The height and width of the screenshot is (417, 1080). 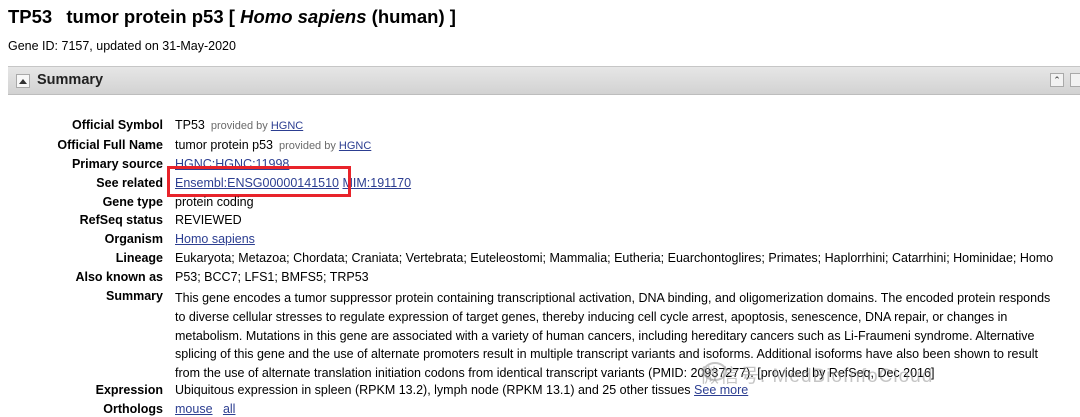 I want to click on gene-symbol: TP53, so click(x=30, y=16).